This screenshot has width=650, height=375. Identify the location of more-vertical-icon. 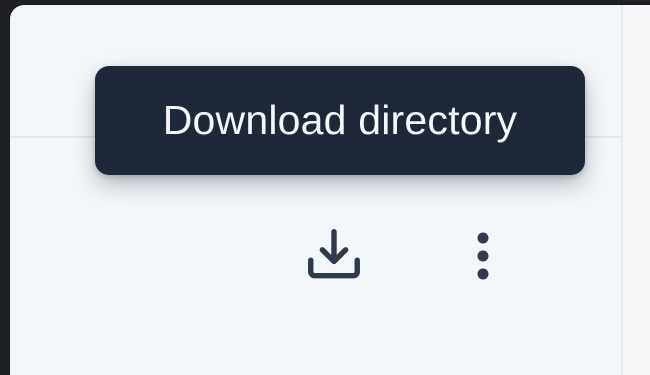
(483, 256).